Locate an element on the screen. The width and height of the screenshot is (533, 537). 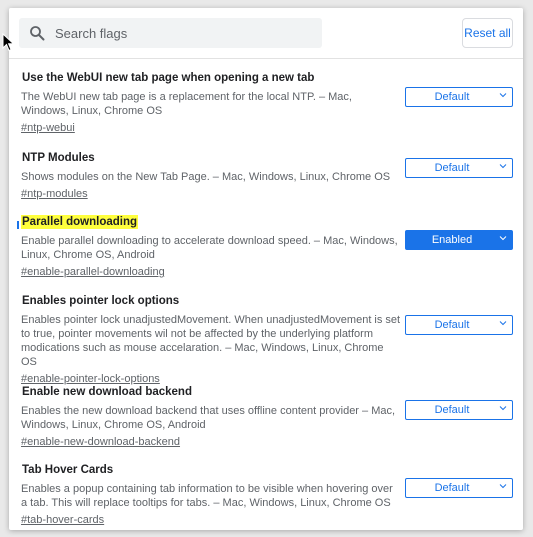
flag-link: #enable-new-download-backend is located at coordinates (100, 442).